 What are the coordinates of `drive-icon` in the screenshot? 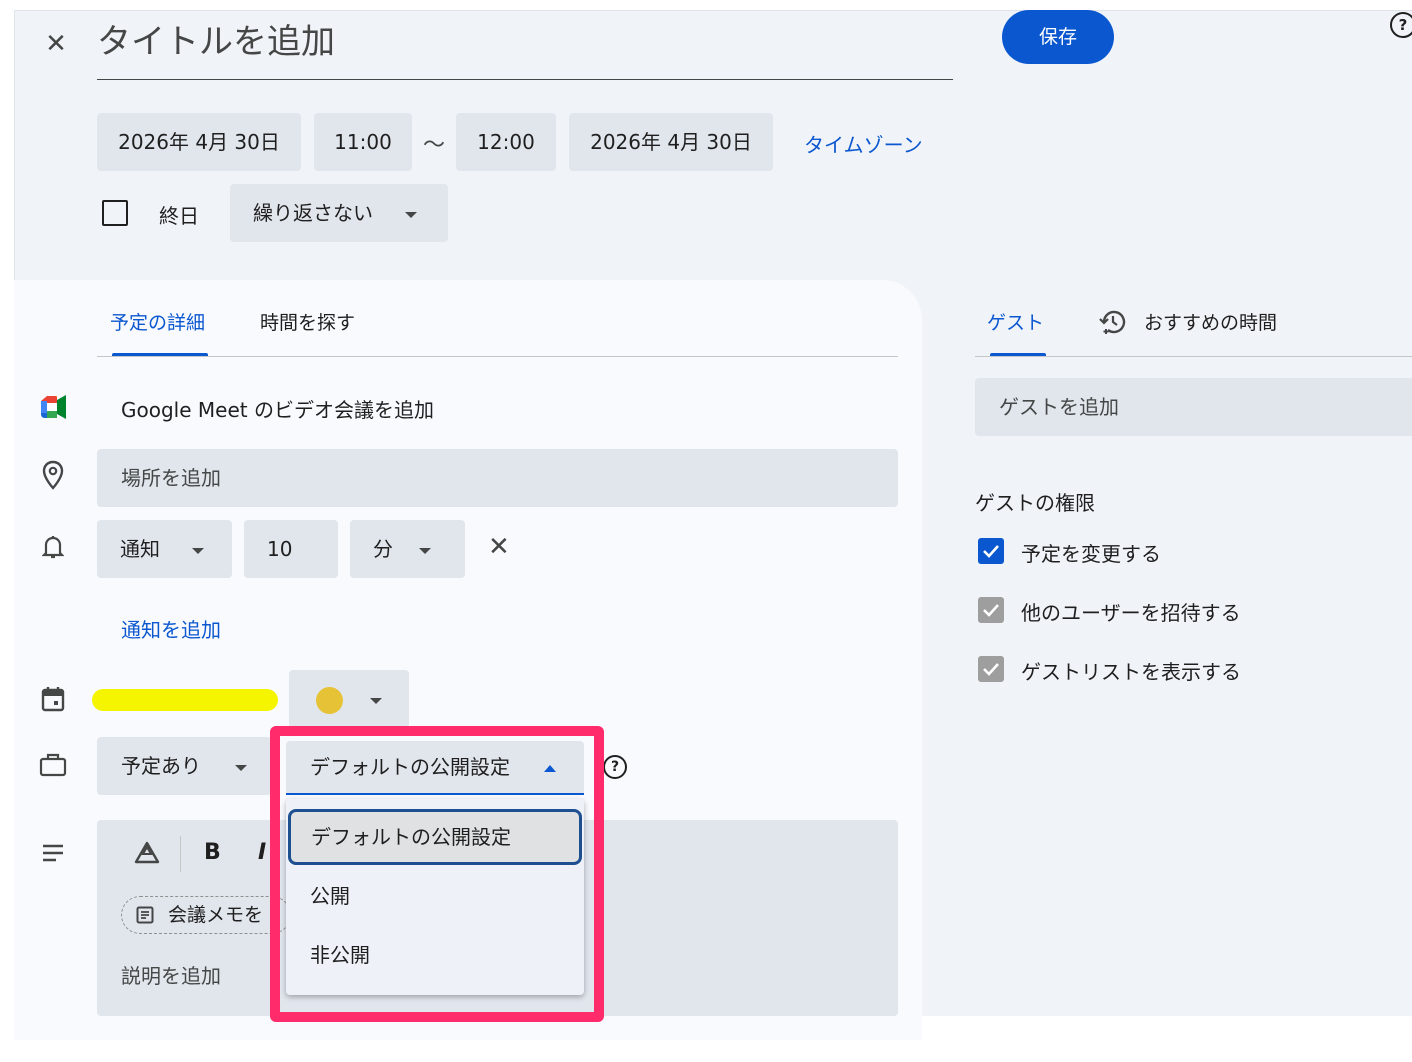 It's located at (147, 853).